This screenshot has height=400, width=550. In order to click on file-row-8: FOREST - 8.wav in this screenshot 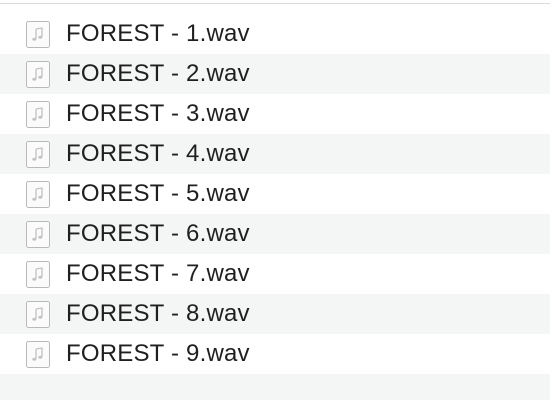, I will do `click(275, 314)`.